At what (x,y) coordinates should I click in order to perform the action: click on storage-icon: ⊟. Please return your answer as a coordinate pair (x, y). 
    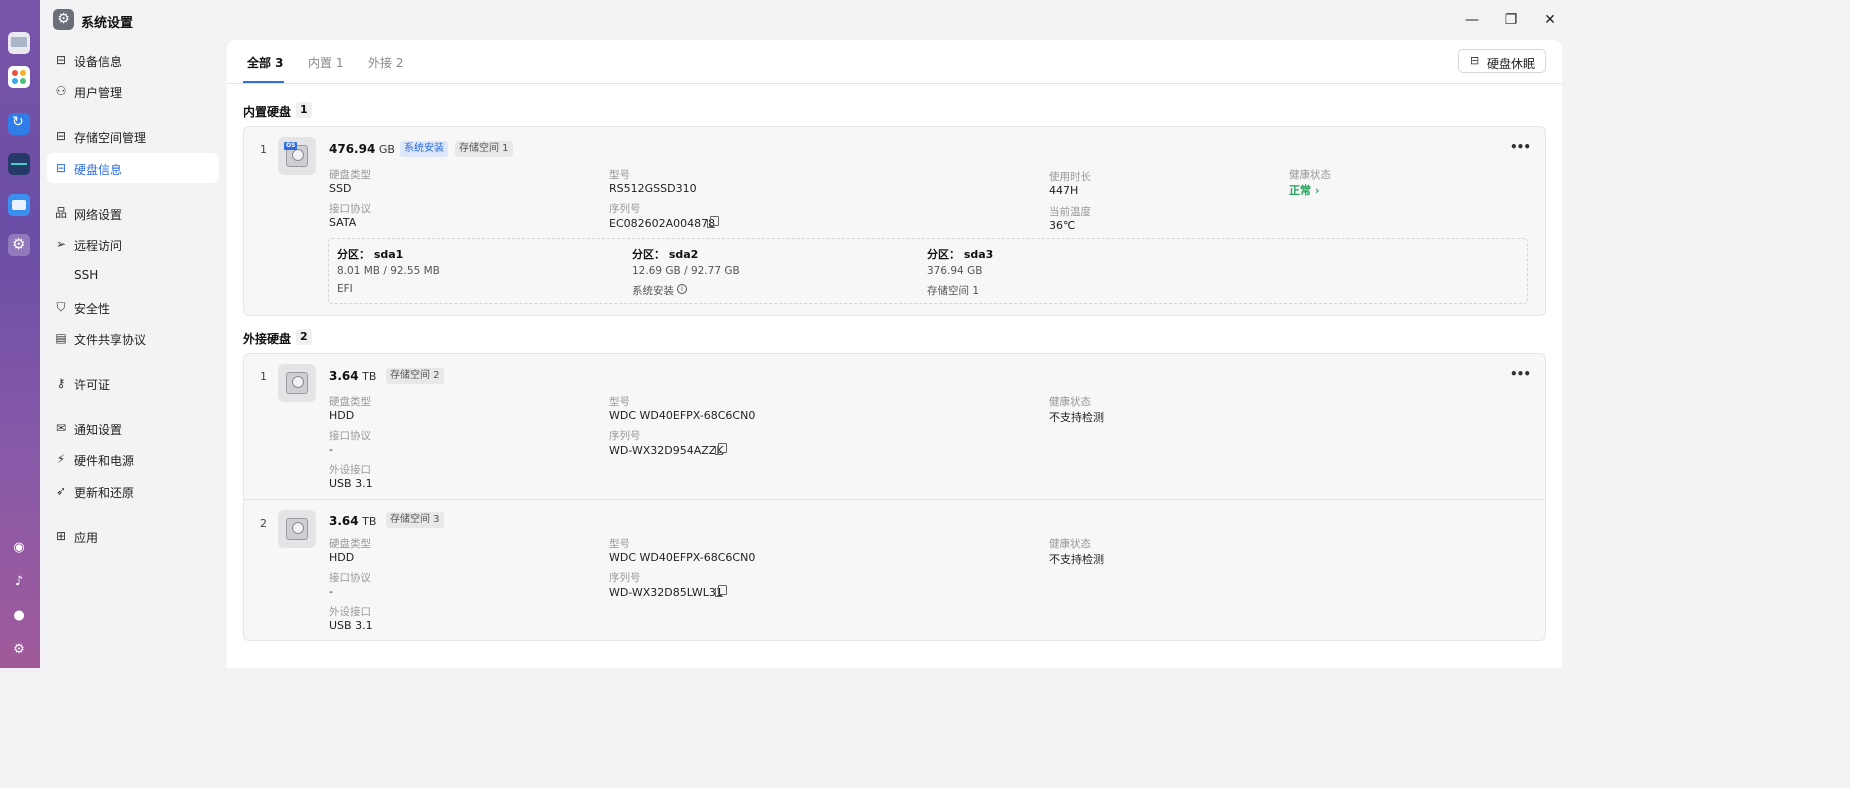
    Looking at the image, I should click on (61, 136).